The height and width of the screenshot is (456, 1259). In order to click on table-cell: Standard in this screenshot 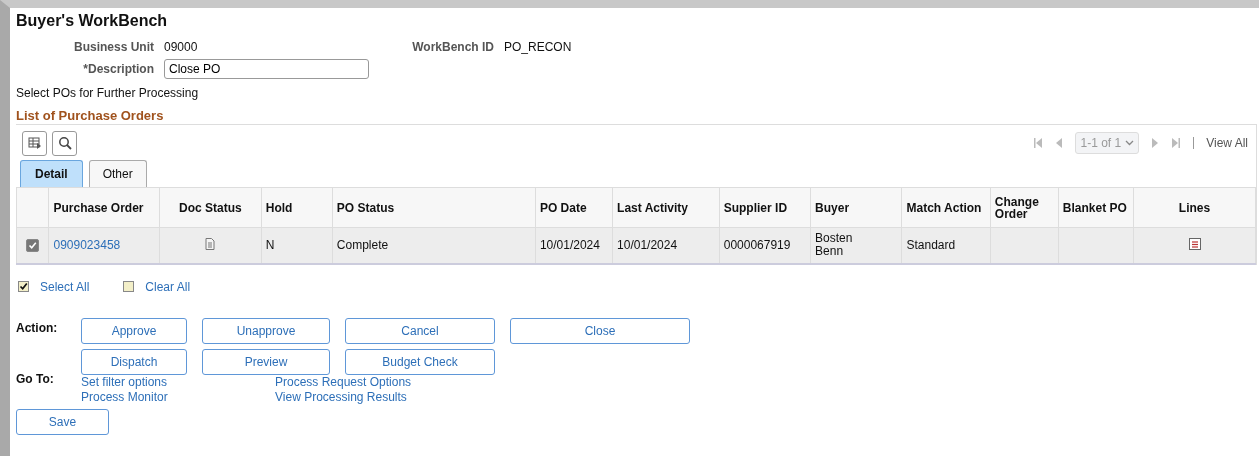, I will do `click(931, 245)`.